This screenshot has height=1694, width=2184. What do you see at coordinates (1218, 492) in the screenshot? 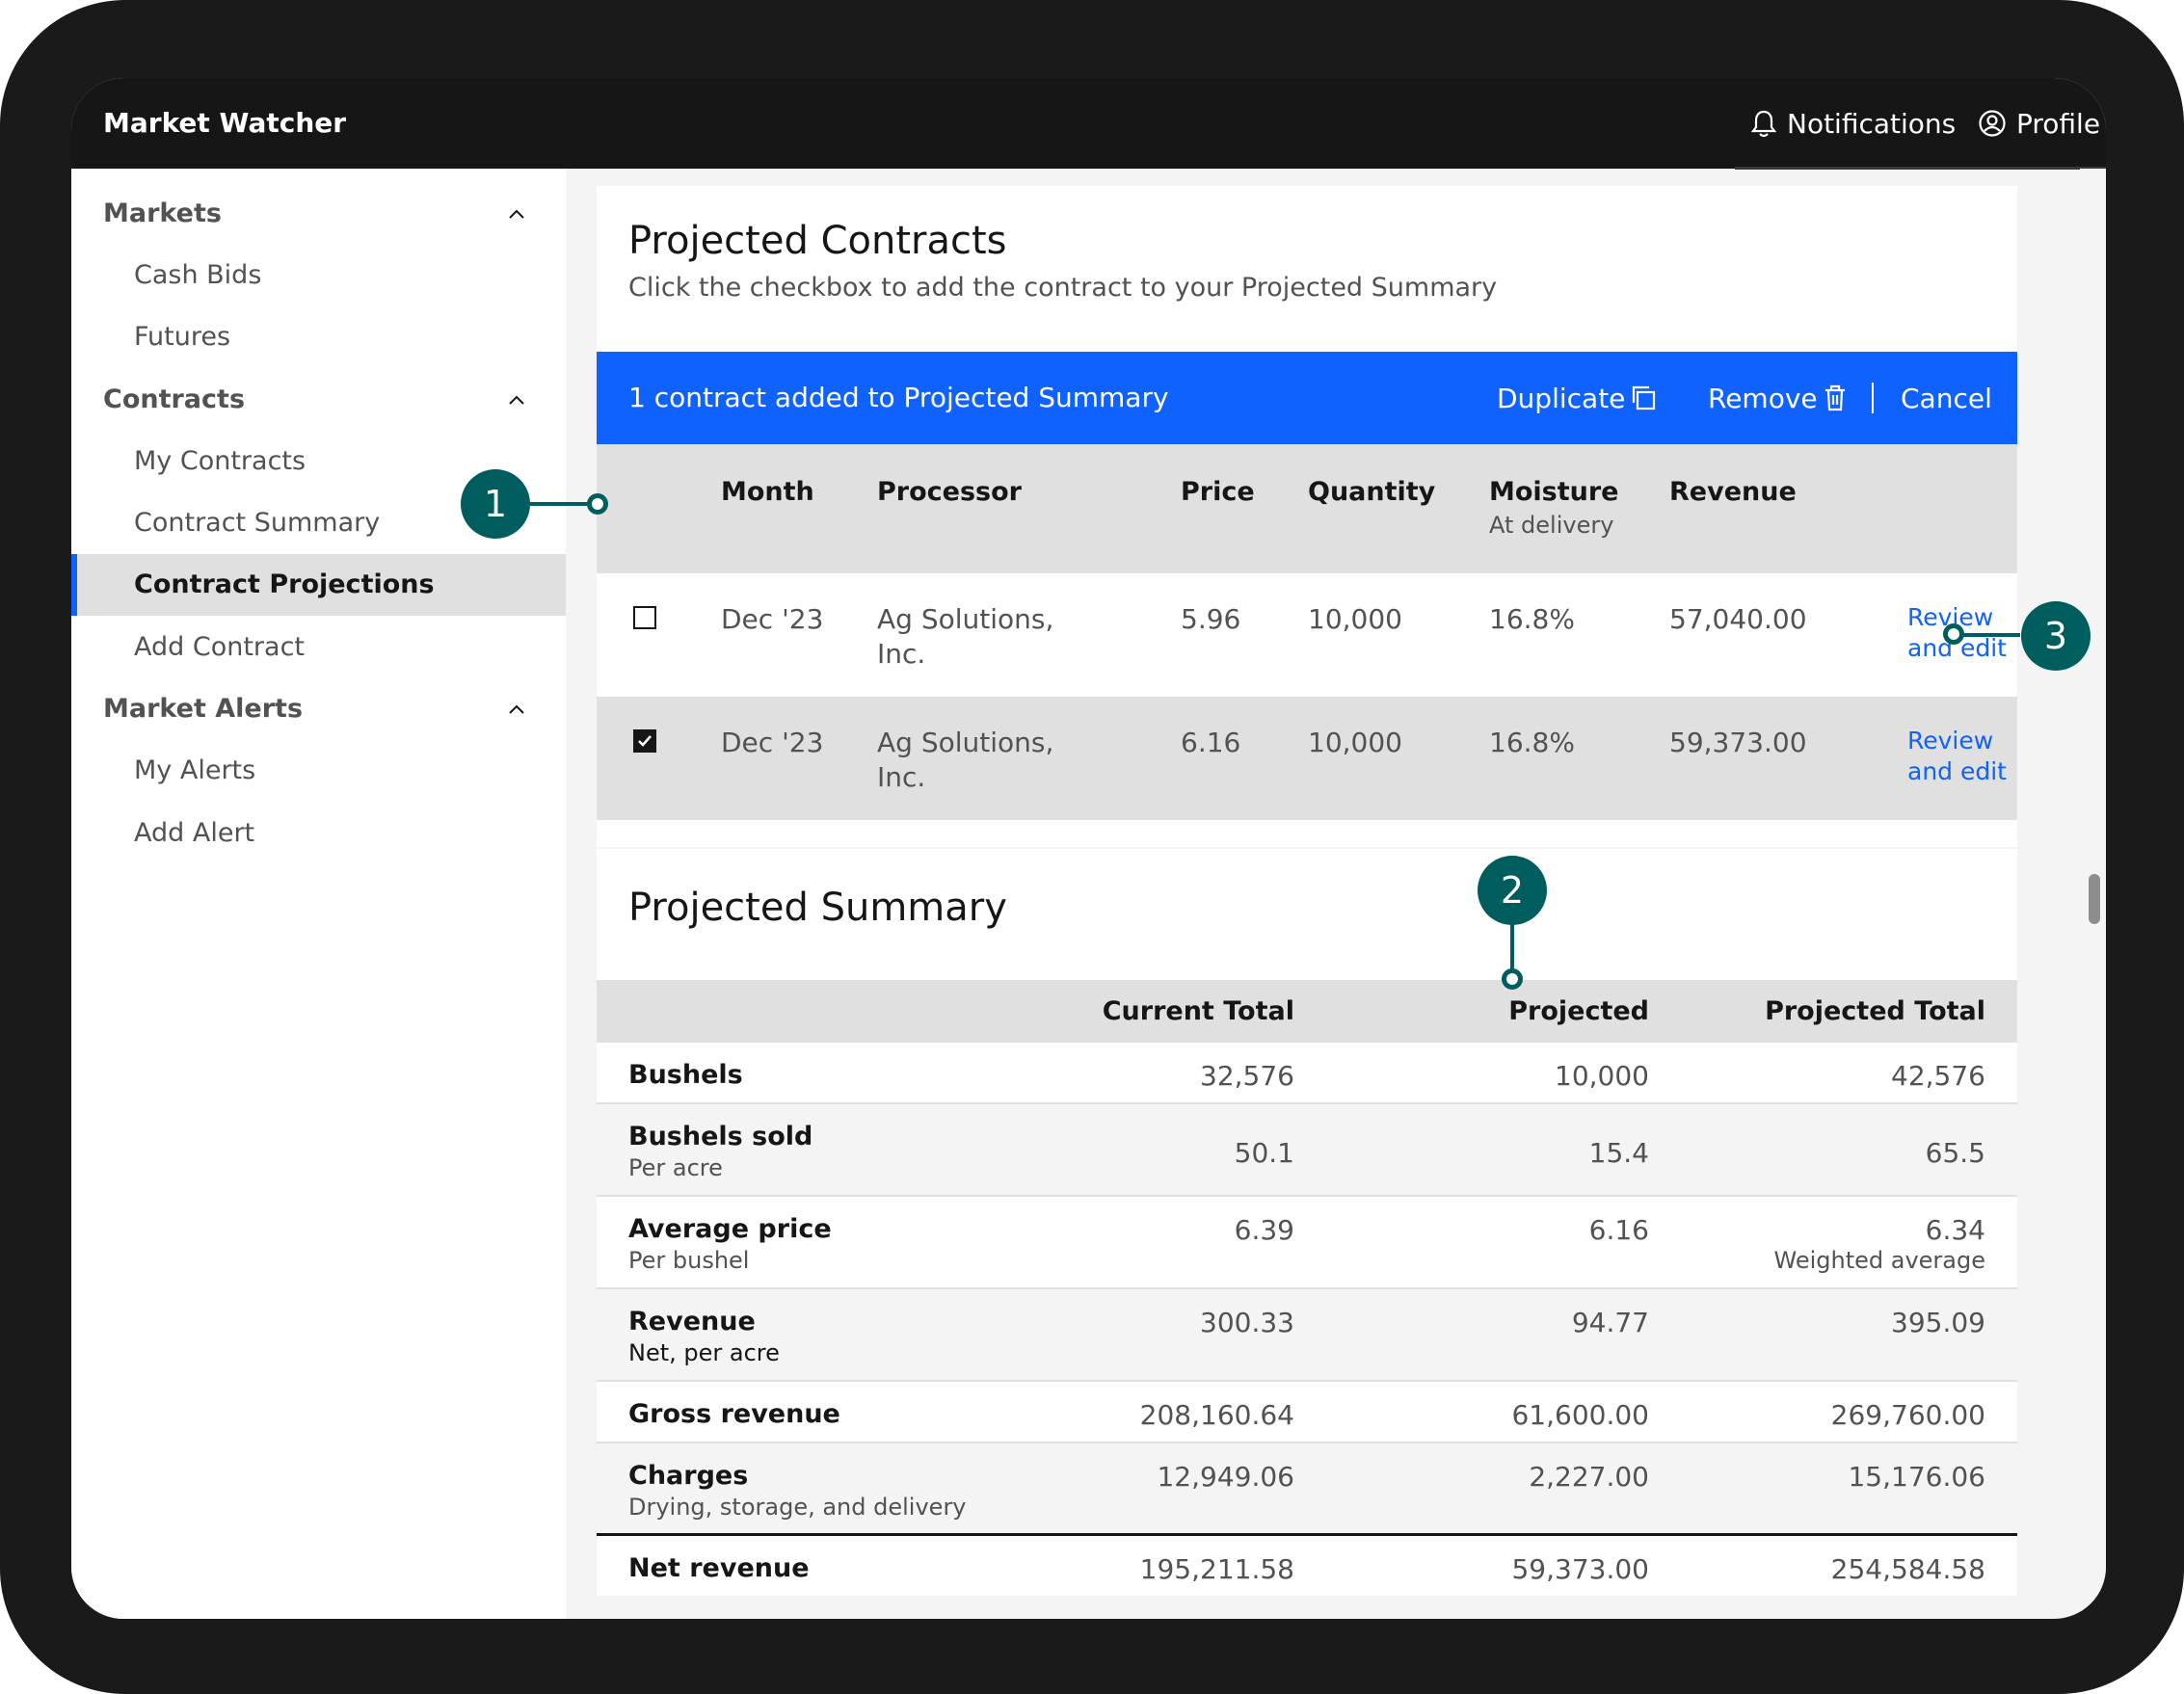
I see `column-header-price: Price` at bounding box center [1218, 492].